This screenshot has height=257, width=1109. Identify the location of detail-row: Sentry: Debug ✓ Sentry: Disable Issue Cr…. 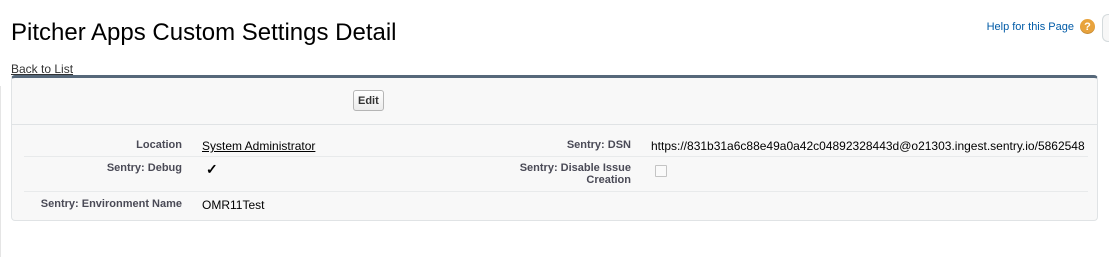
(556, 174).